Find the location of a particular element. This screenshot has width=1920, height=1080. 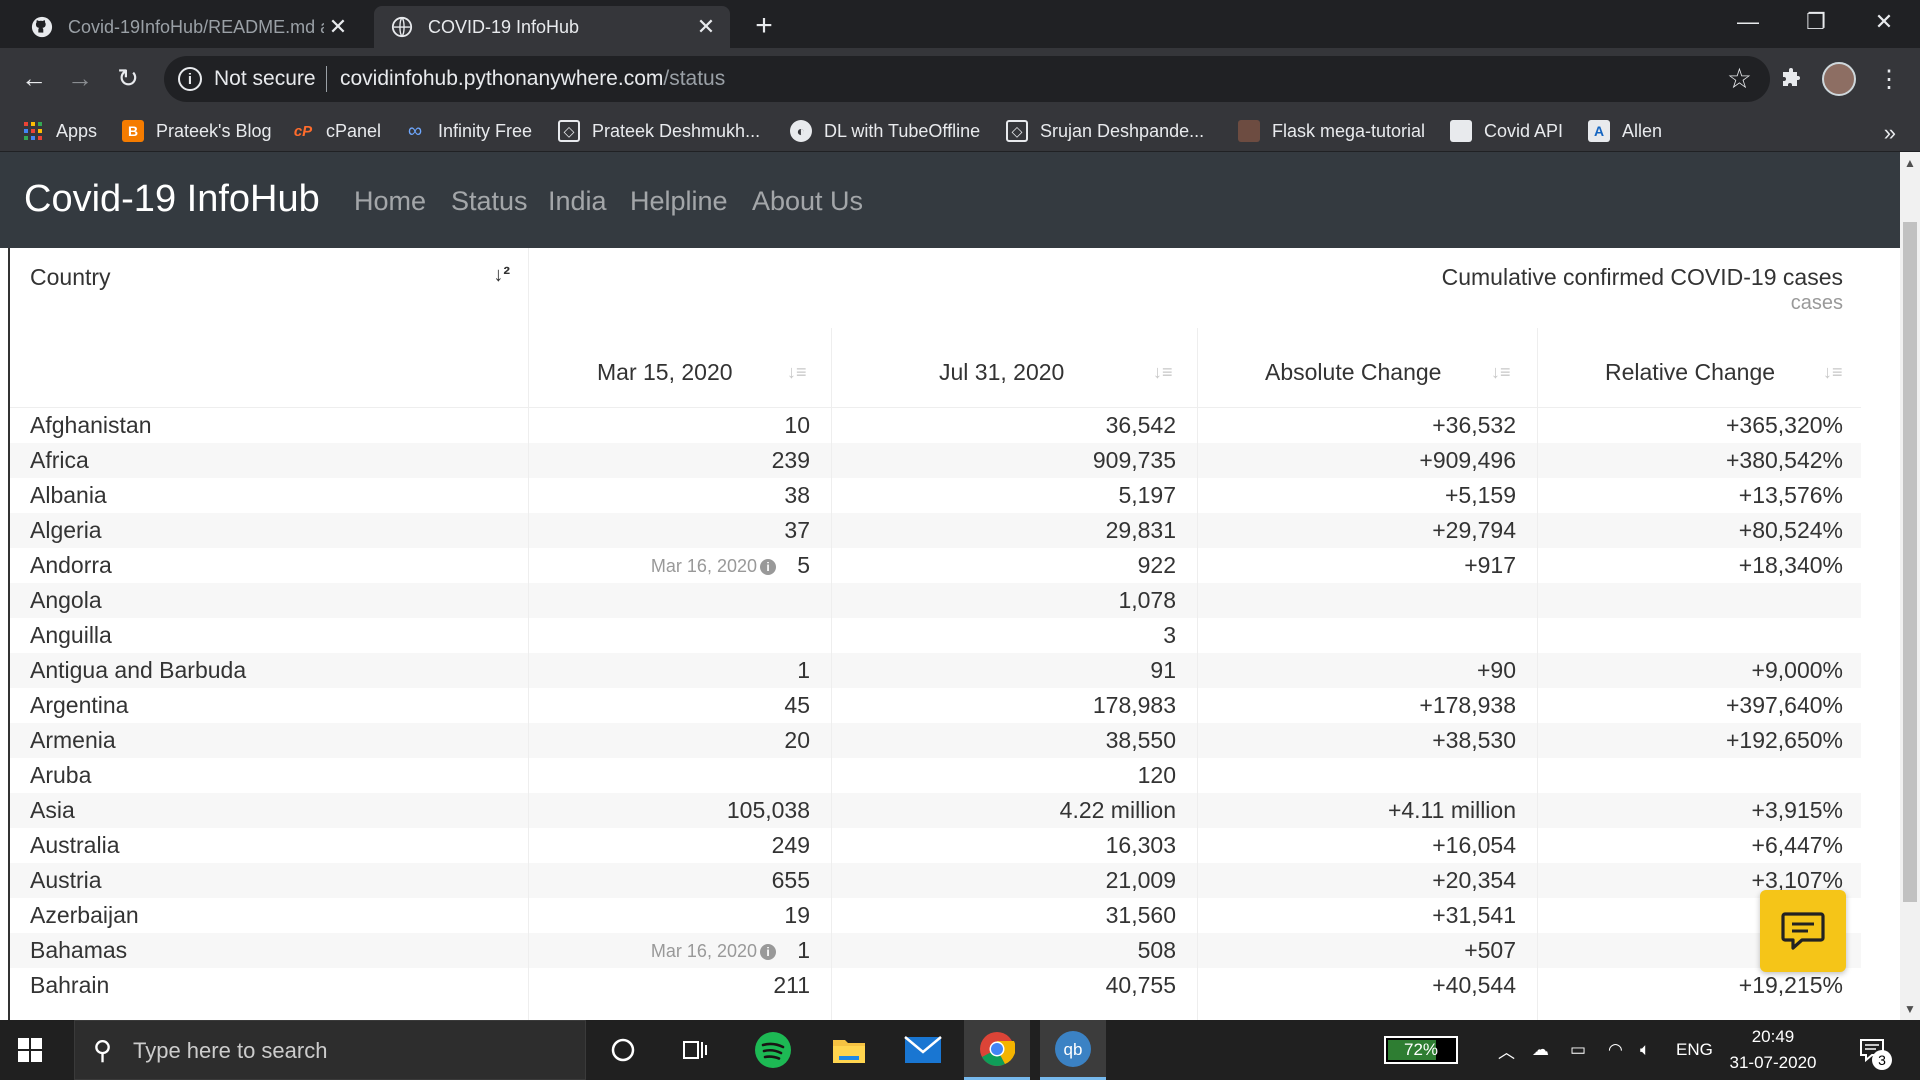

bookmark-covid-api: Covid API is located at coordinates (1506, 131).